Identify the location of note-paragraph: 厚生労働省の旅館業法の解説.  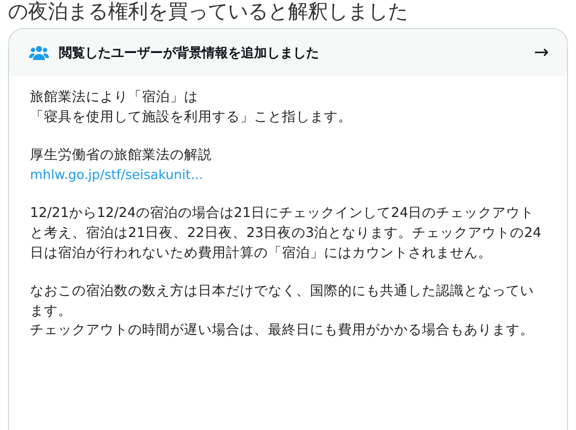
(121, 156).